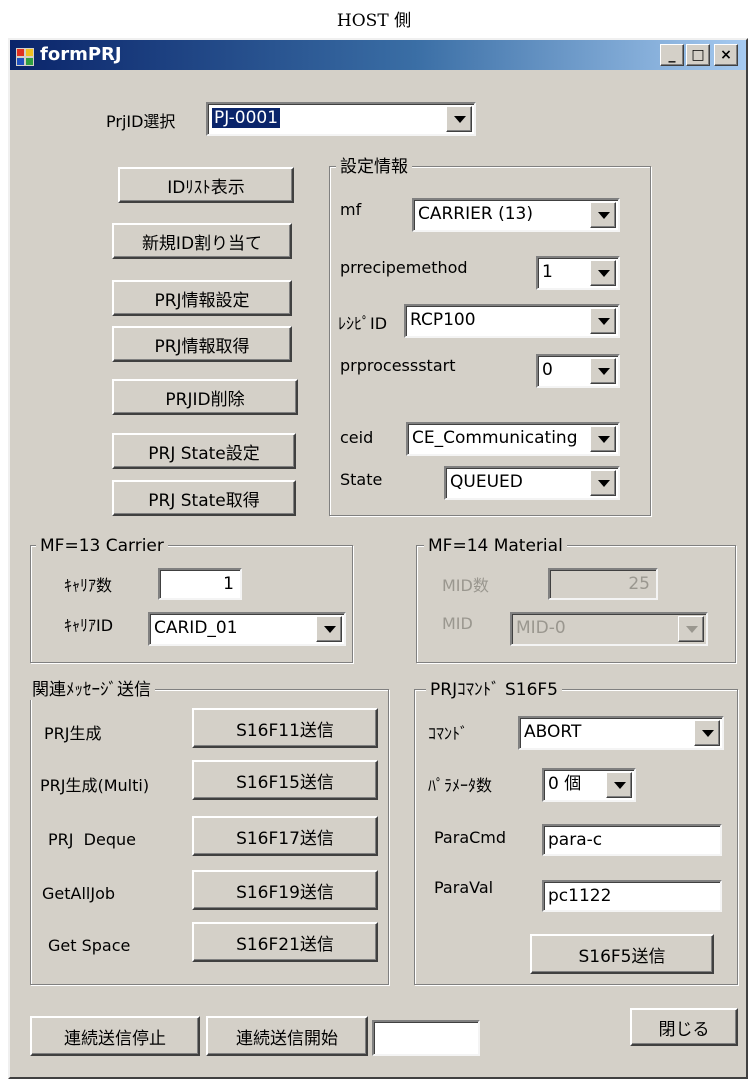 Image resolution: width=748 pixels, height=1079 pixels. I want to click on paraval-field: pc1122, so click(632, 896).